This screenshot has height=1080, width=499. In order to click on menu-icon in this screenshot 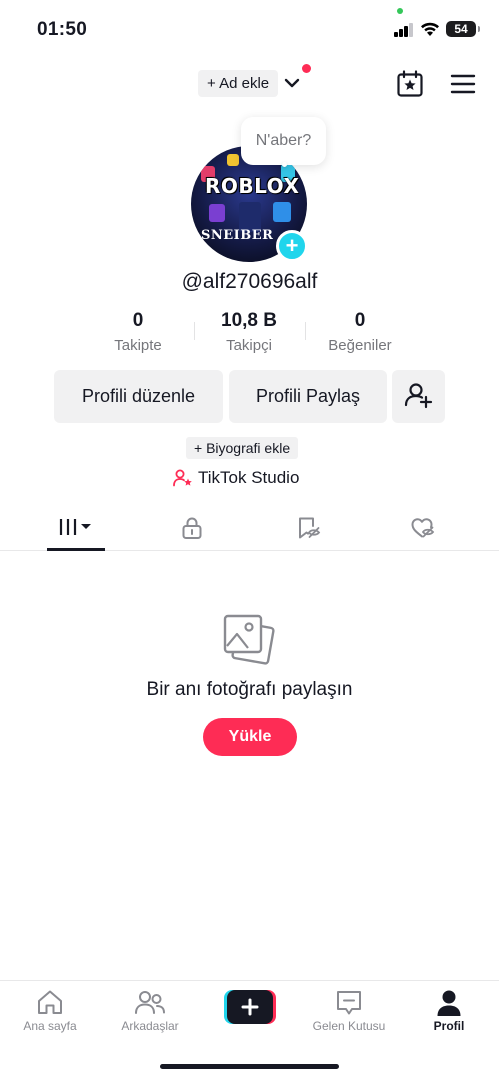, I will do `click(463, 84)`.